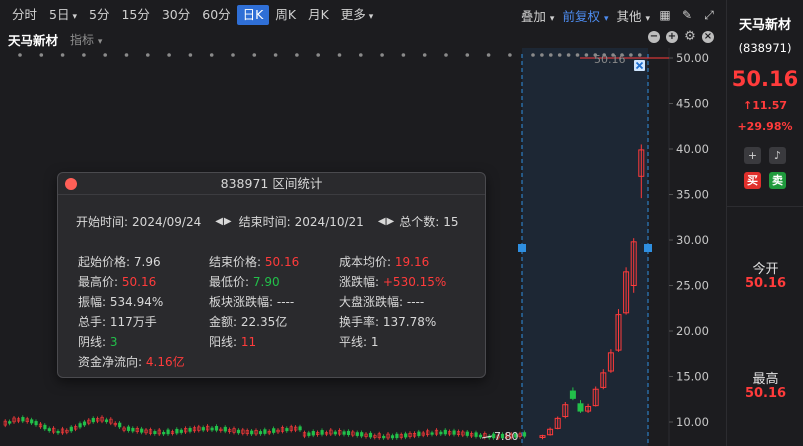 The image size is (803, 446). I want to click on stat-label: 金额:, so click(223, 322).